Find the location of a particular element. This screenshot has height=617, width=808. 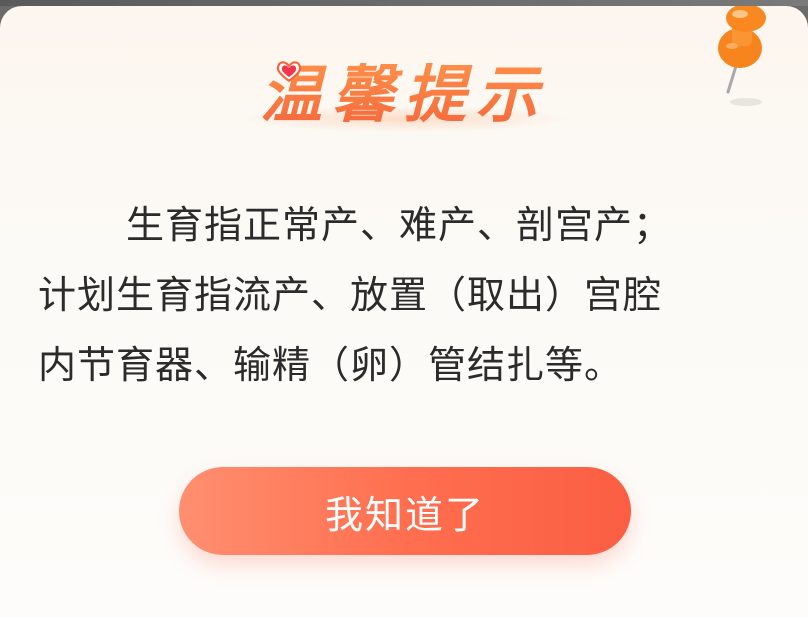

message-line: 计划生育指流产、放置（取出）宫腔 is located at coordinates (350, 295).